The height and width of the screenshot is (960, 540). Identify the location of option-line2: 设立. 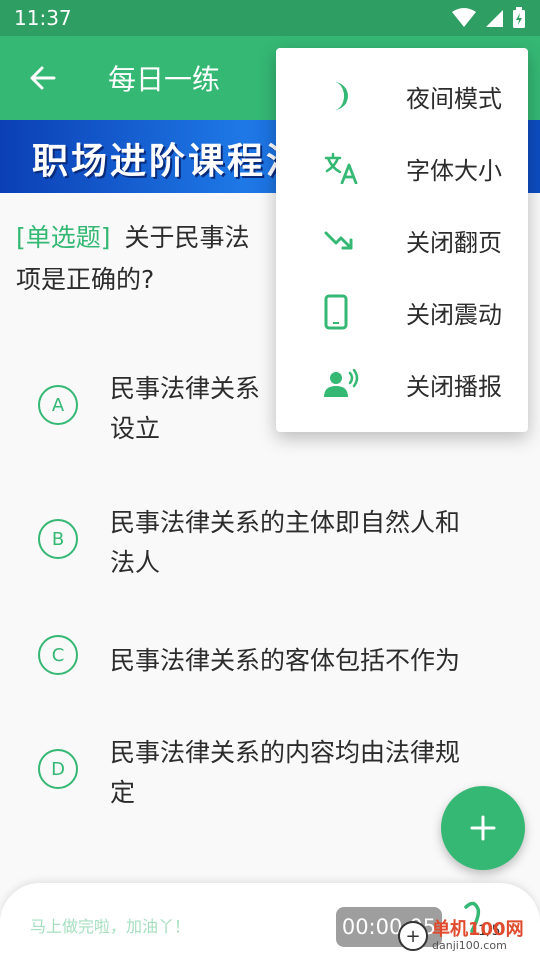
(135, 428).